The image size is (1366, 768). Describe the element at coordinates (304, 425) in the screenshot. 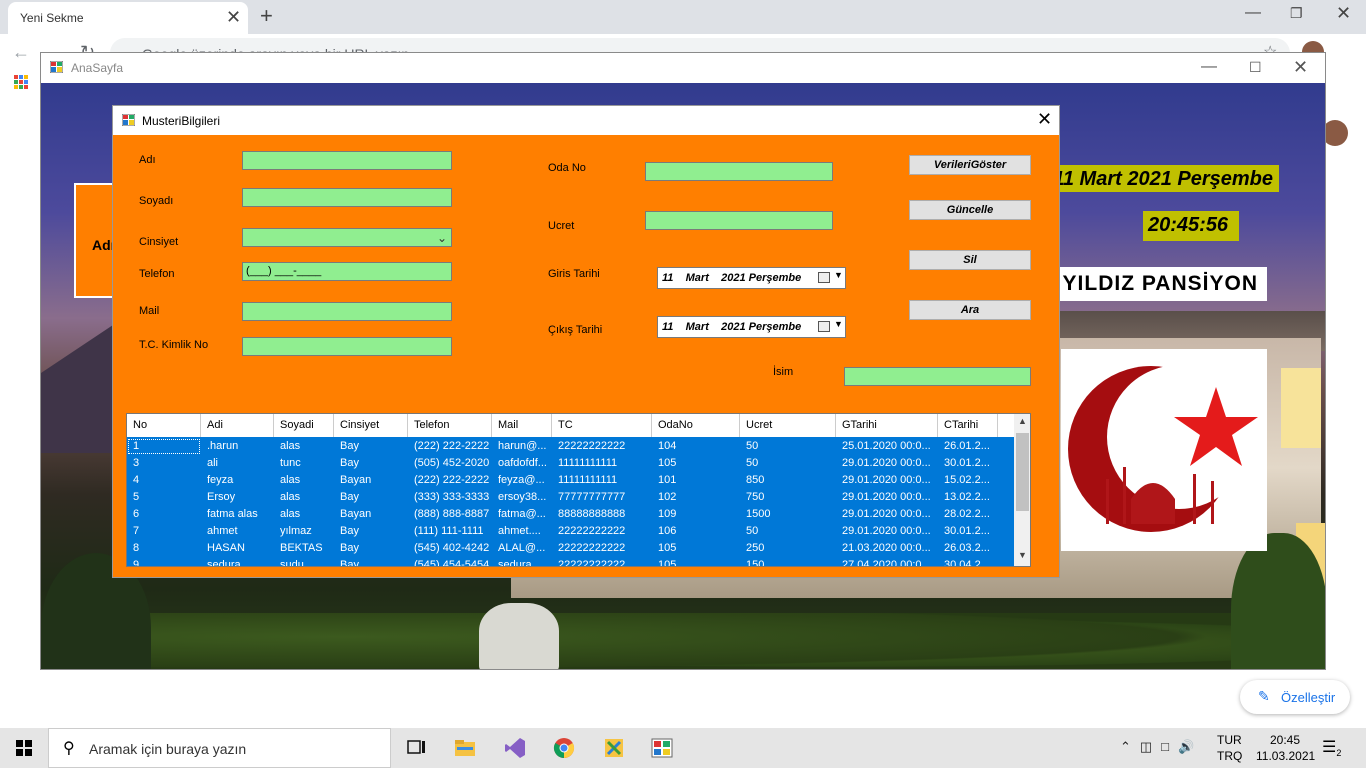

I see `column-header-soyadi: Soyadi` at that location.